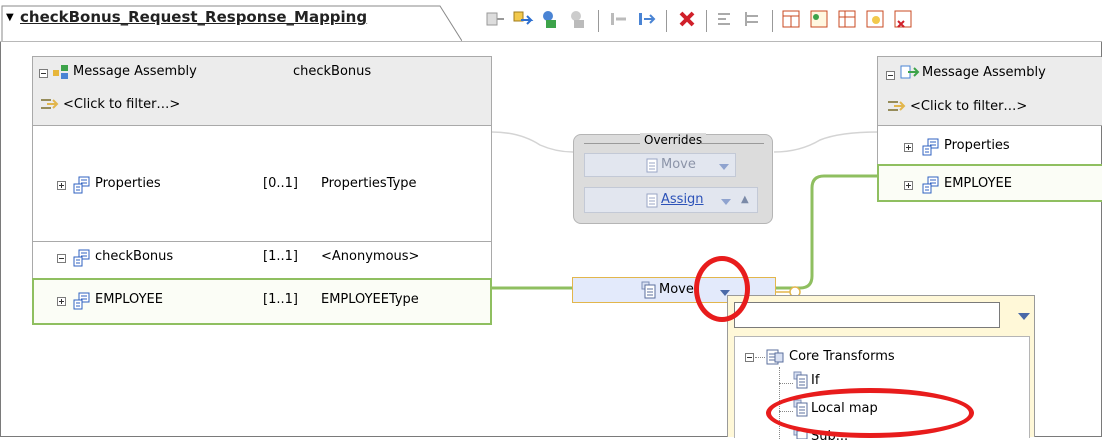 The image size is (1102, 444). Describe the element at coordinates (676, 289) in the screenshot. I see `move-transform-label: Move` at that location.